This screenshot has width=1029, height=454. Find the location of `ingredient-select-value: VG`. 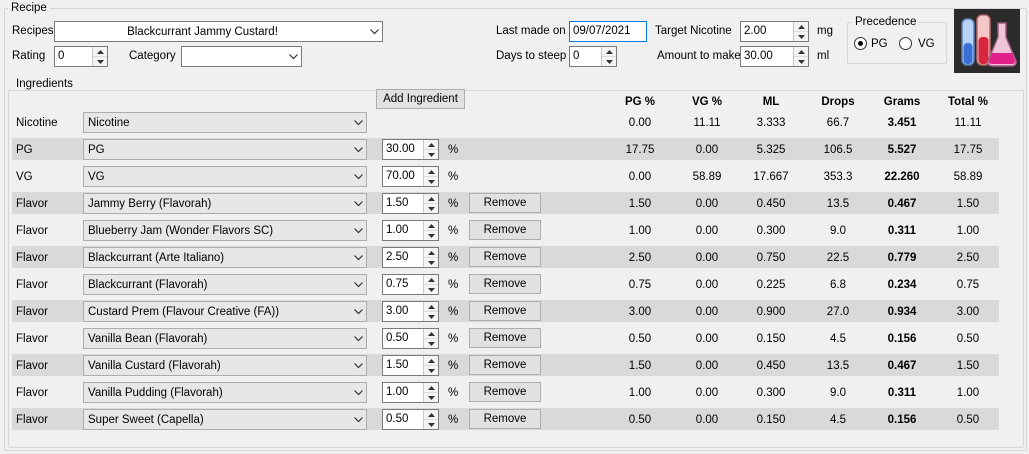

ingredient-select-value: VG is located at coordinates (96, 176).